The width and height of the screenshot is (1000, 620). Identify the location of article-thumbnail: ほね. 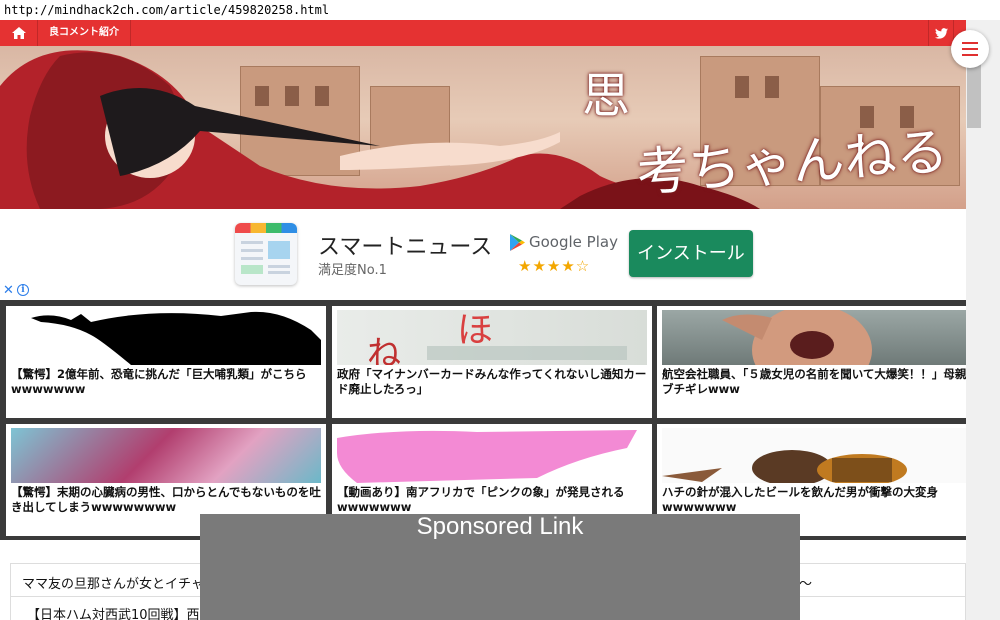
(492, 337).